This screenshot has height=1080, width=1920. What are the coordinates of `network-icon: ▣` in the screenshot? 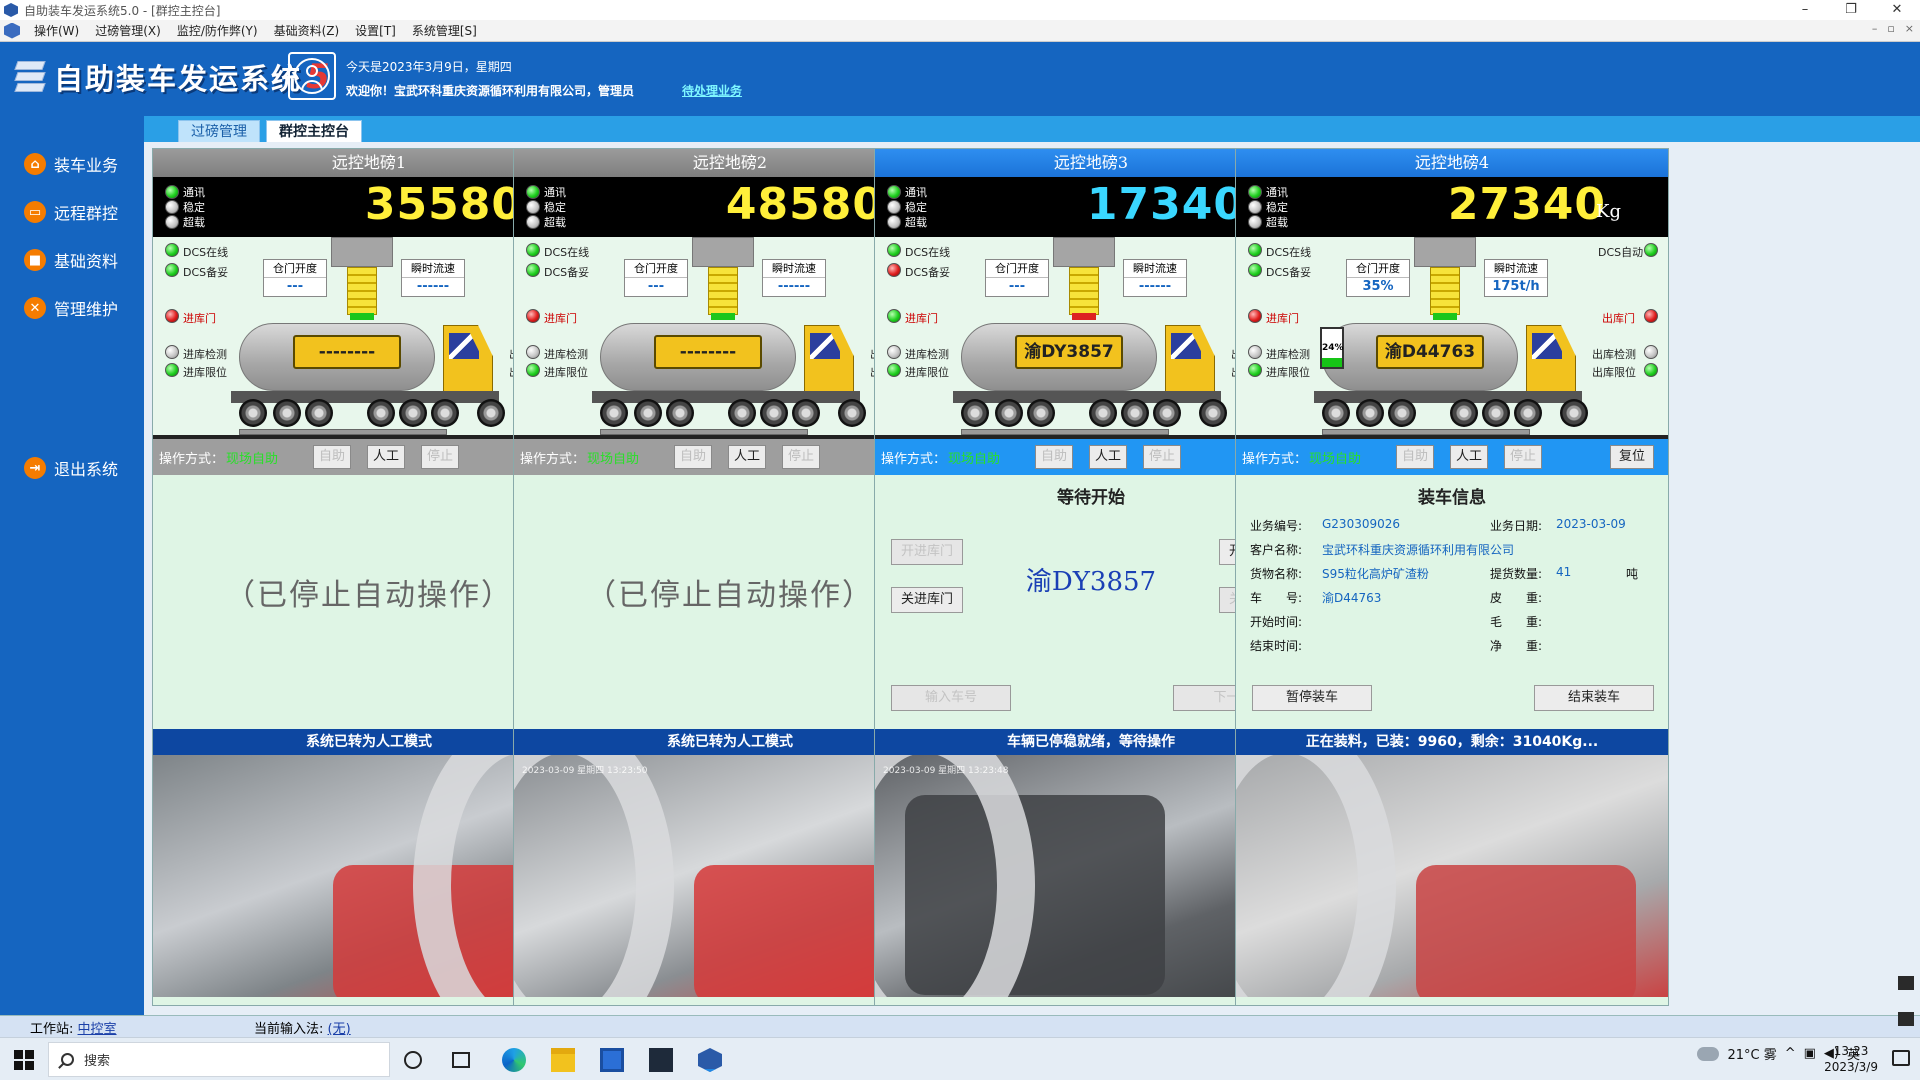 It's located at (1810, 1053).